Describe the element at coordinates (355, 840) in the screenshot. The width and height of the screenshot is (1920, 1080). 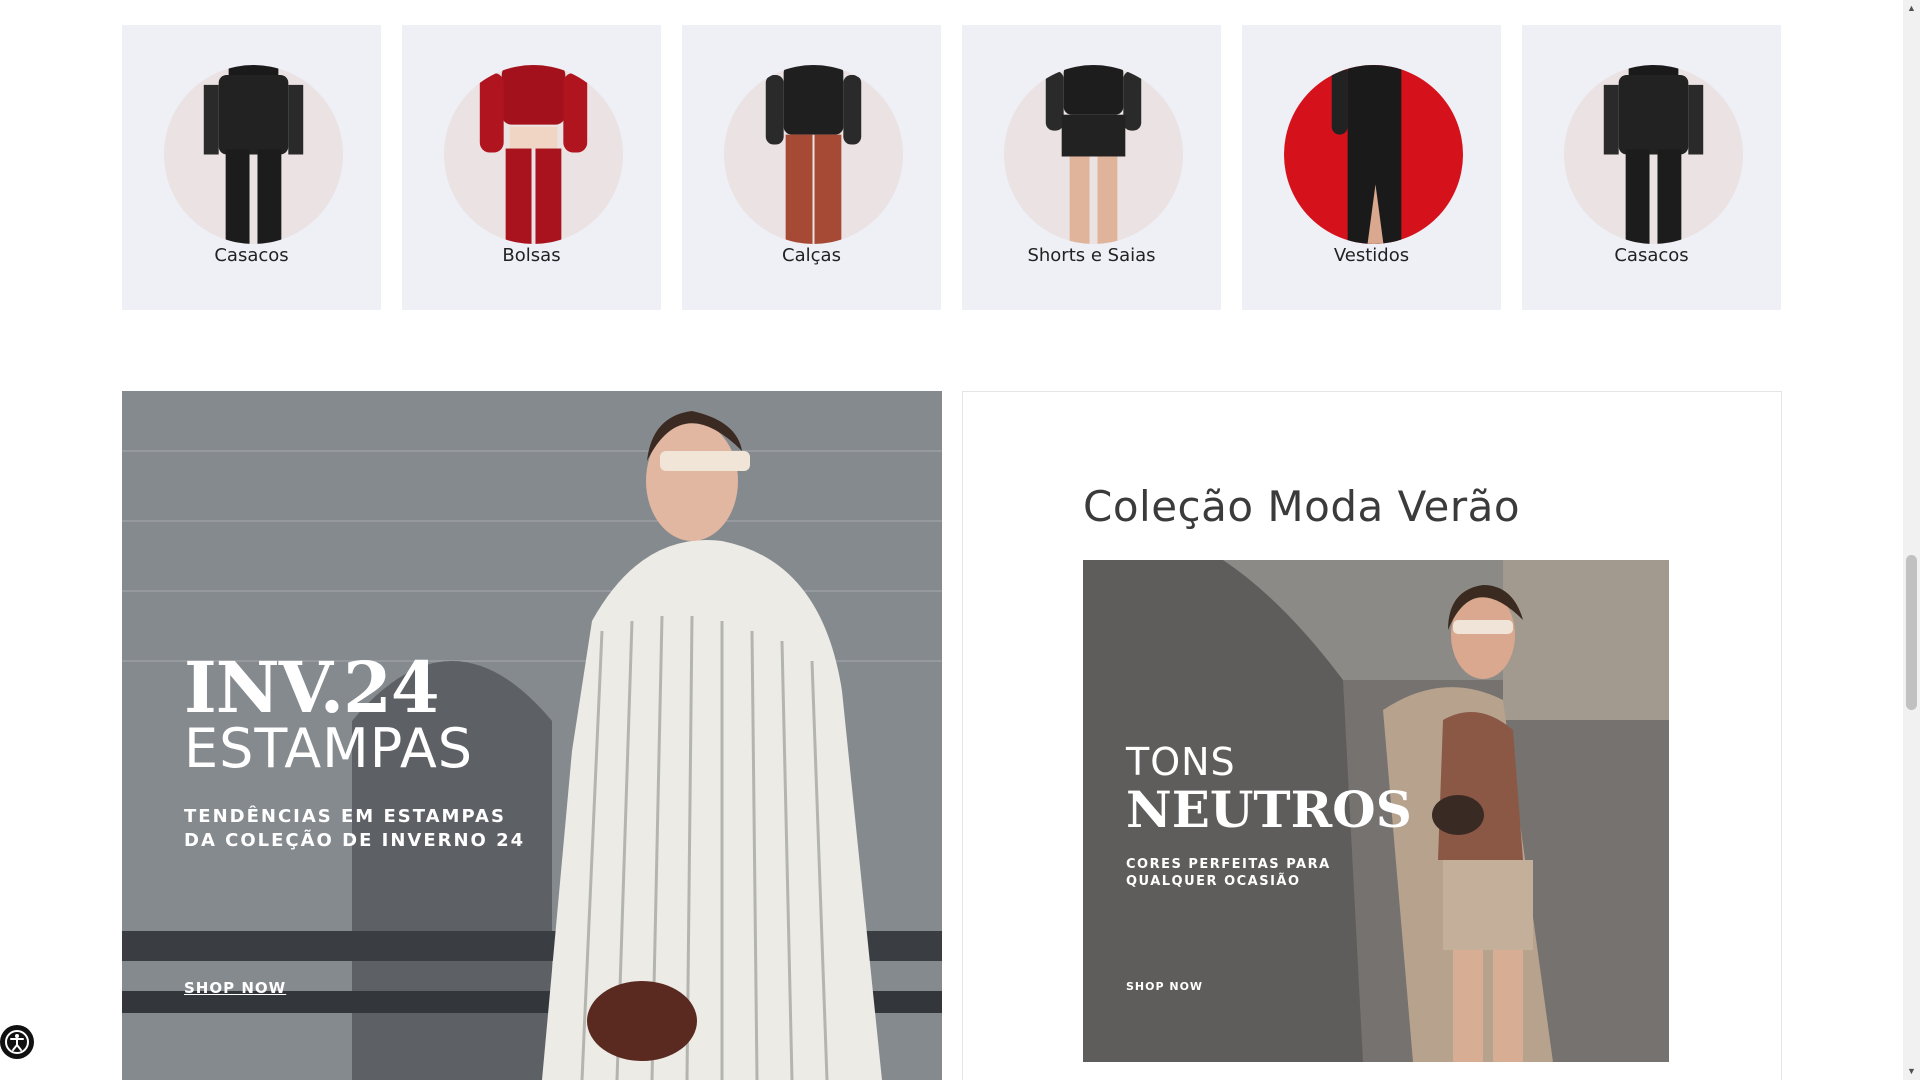
I see `banner-description-line: DA COLEÇÃO DE INVERNO 24` at that location.